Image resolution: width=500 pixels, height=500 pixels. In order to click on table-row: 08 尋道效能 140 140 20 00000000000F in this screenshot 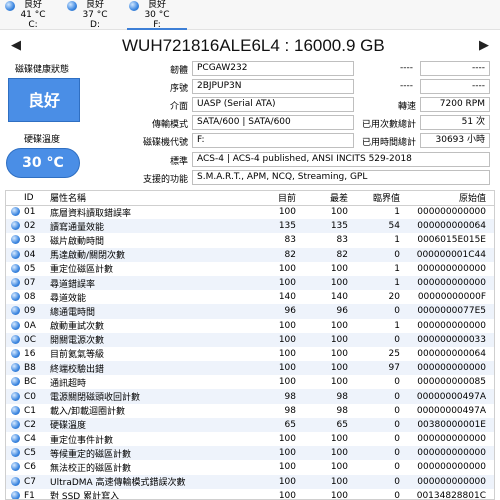, I will do `click(250, 297)`.